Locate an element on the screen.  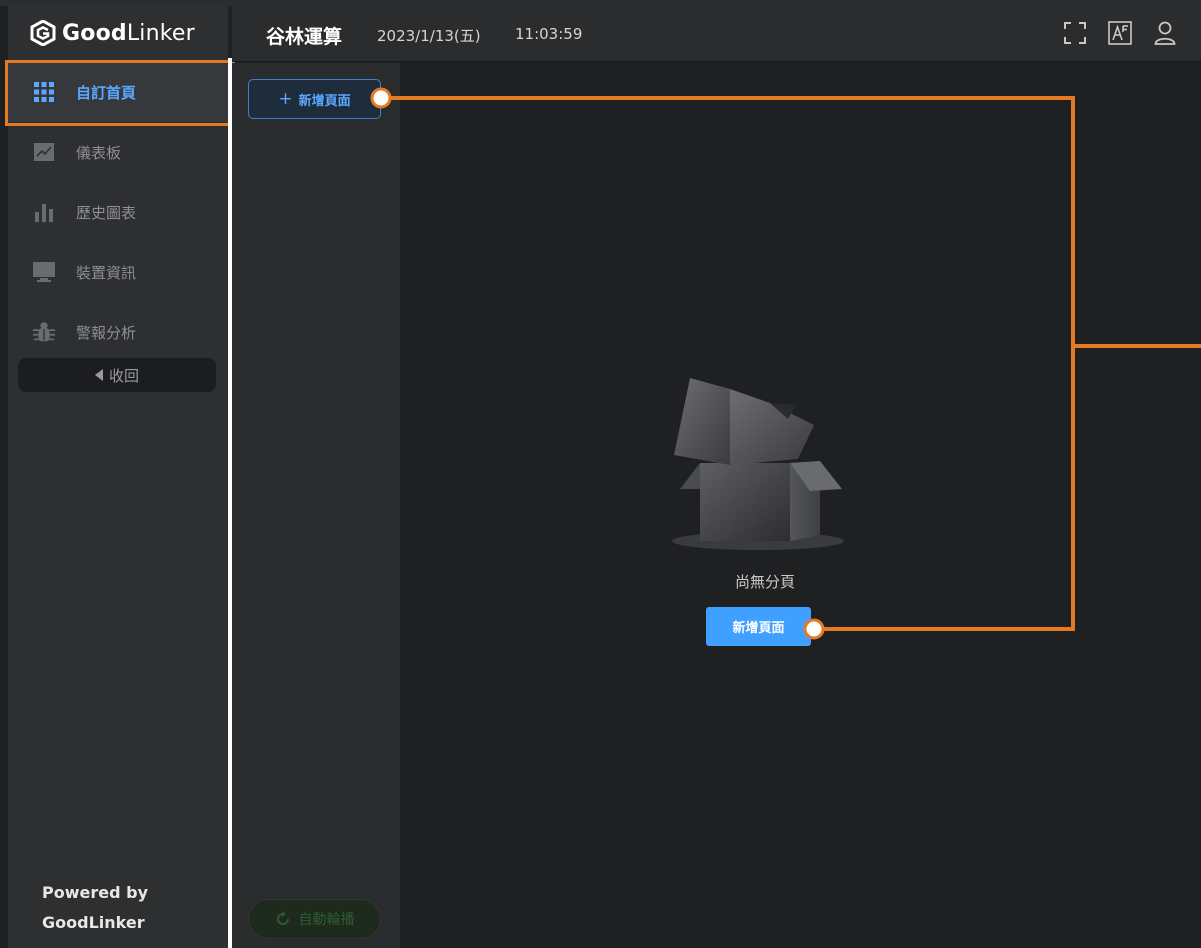
sidebar-item-label: 歷史圖表 is located at coordinates (106, 212).